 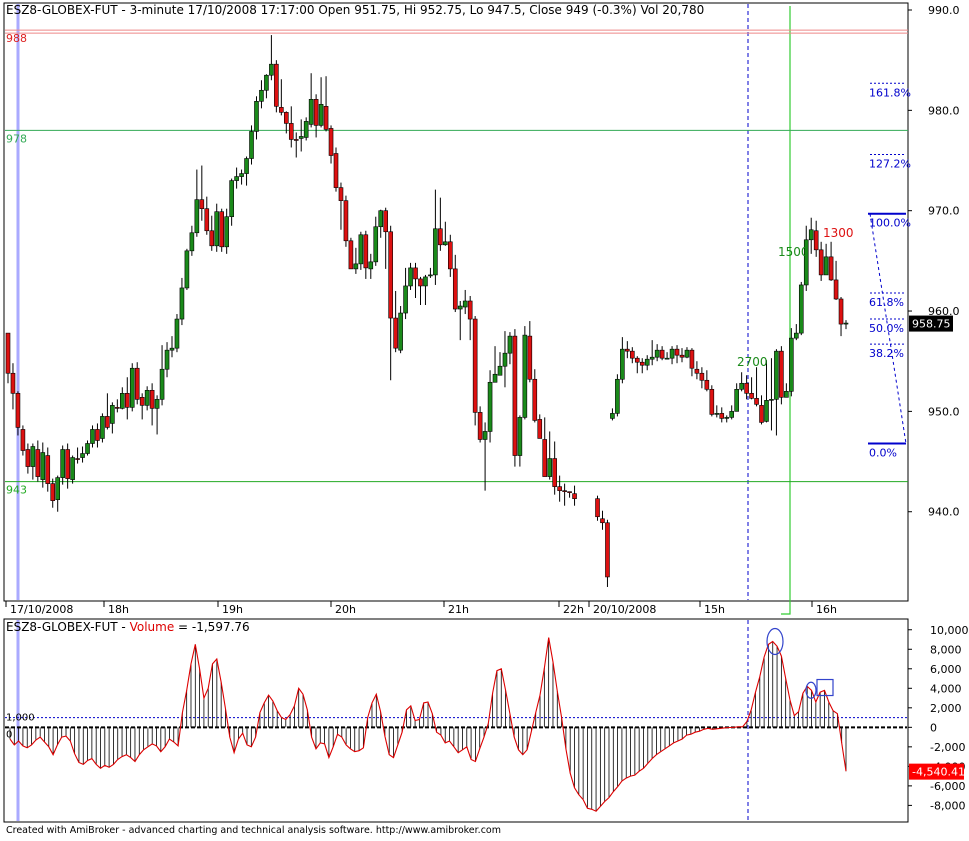 What do you see at coordinates (886, 353) in the screenshot?
I see `fib-level-label: 38.2%` at bounding box center [886, 353].